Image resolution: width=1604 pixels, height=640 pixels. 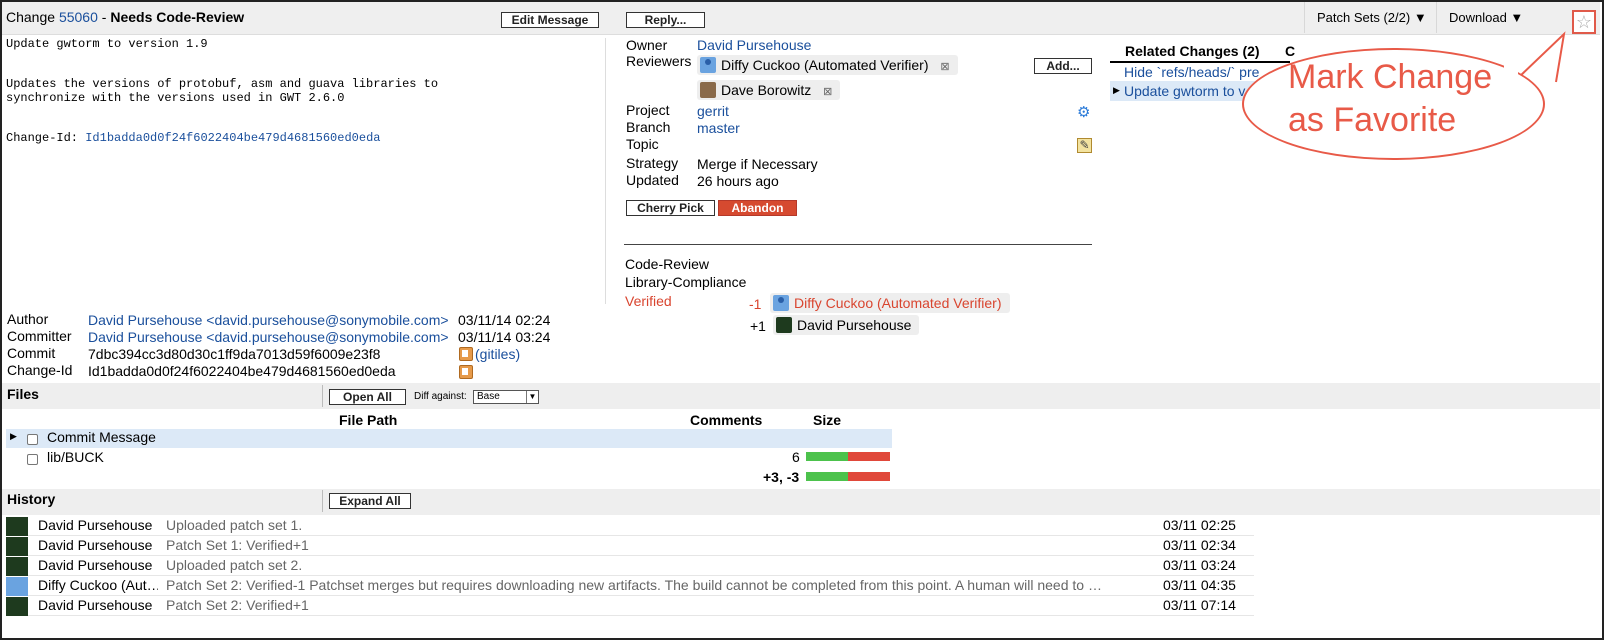 What do you see at coordinates (497, 354) in the screenshot?
I see `gitiles-link: (gitiles)` at bounding box center [497, 354].